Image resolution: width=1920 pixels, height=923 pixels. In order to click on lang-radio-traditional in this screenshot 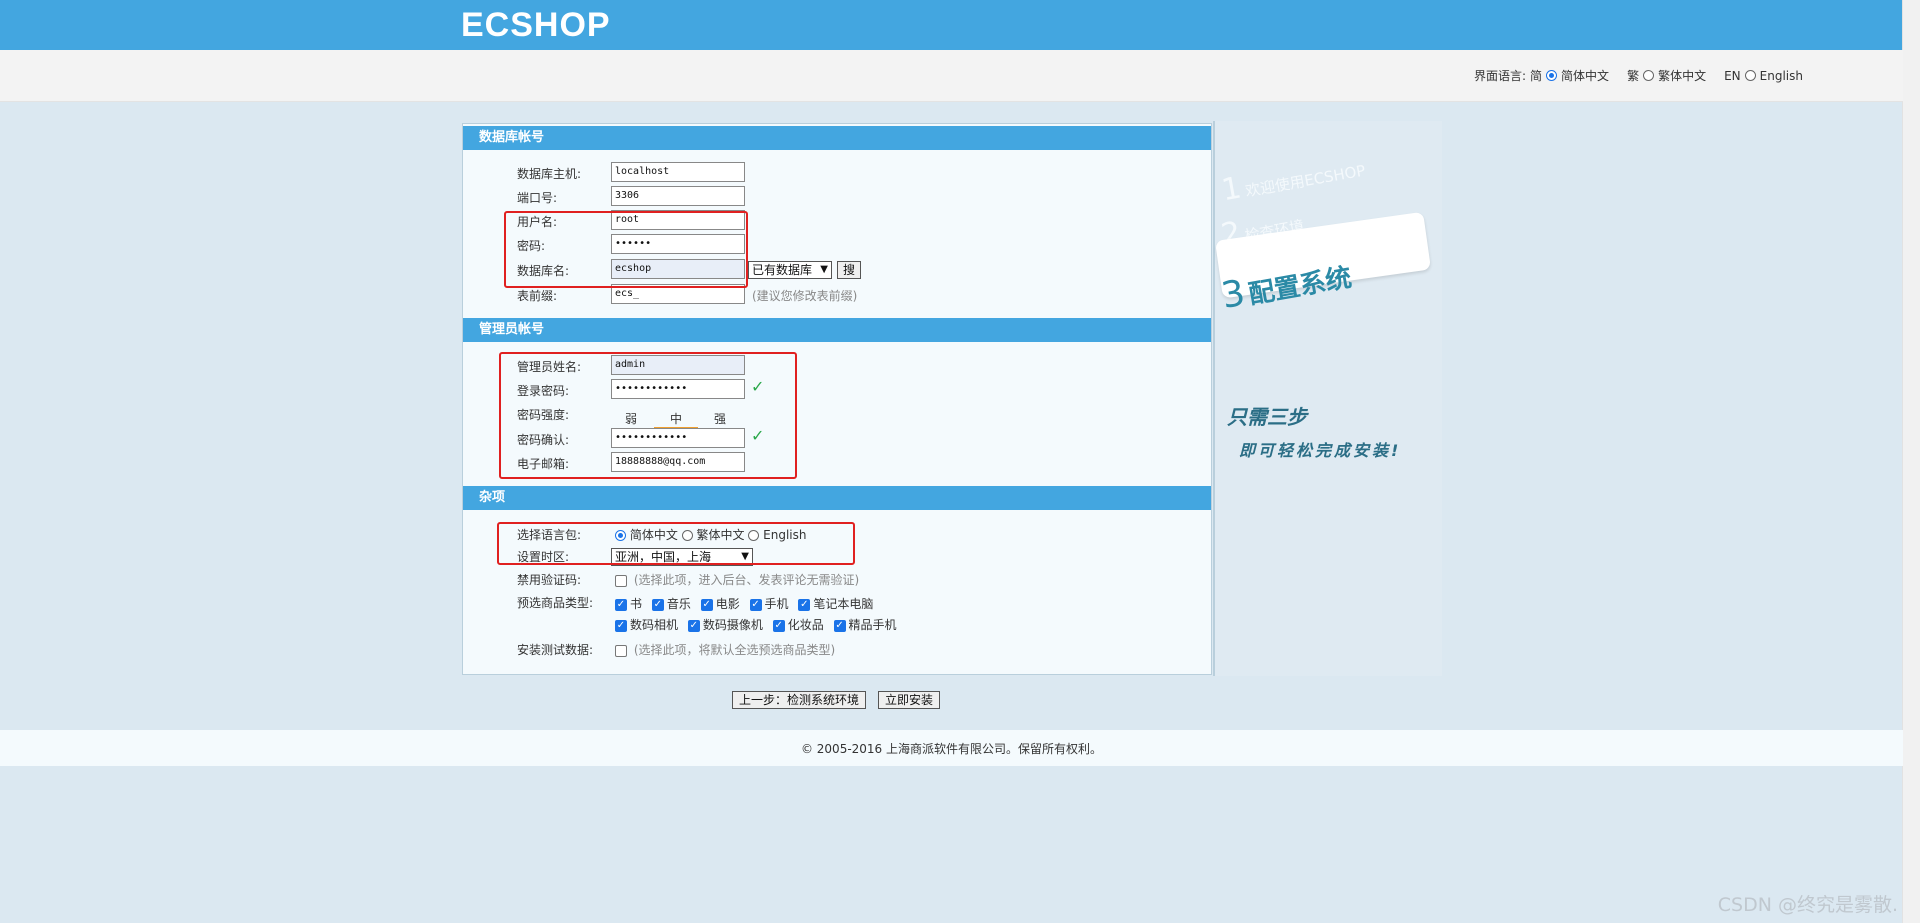, I will do `click(1649, 75)`.